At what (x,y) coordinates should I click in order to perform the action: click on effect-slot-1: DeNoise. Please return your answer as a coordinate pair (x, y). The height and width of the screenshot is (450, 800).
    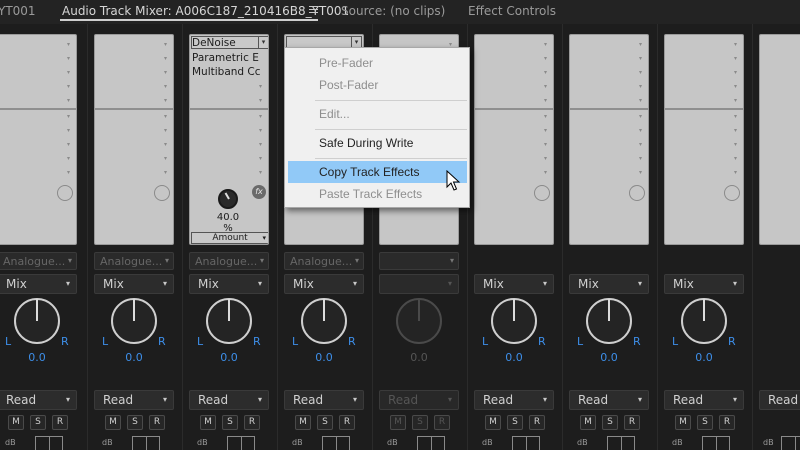
    Looking at the image, I should click on (214, 43).